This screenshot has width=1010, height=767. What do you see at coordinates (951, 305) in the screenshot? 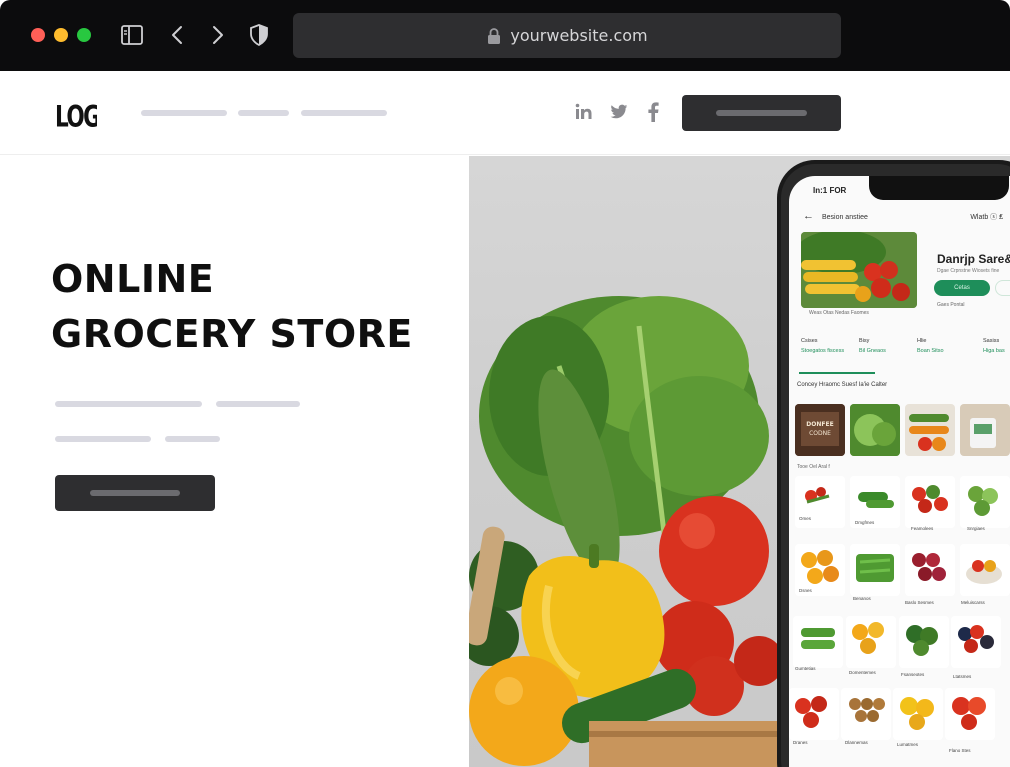
I see `phone-store-caption: Gaes Pontal` at bounding box center [951, 305].